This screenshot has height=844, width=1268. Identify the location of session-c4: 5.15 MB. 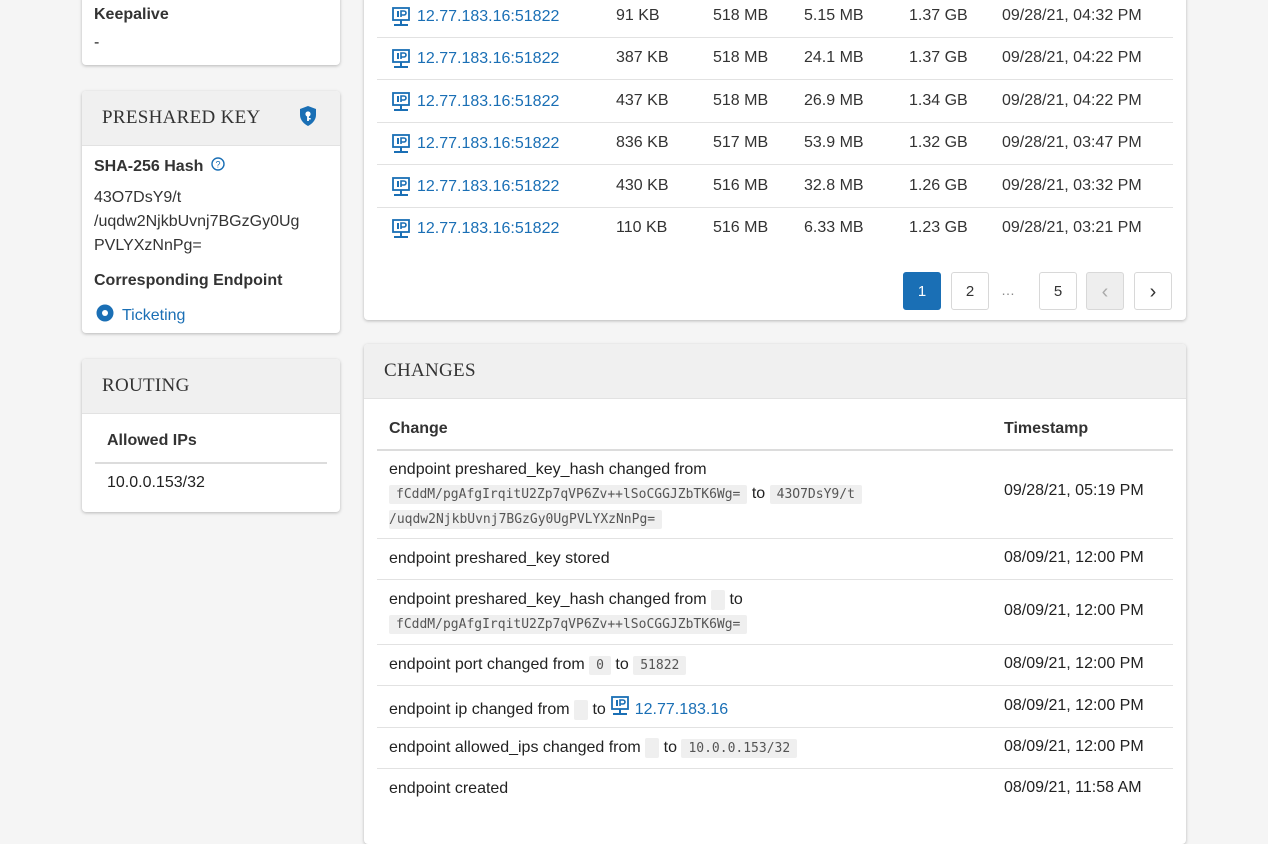
(834, 15).